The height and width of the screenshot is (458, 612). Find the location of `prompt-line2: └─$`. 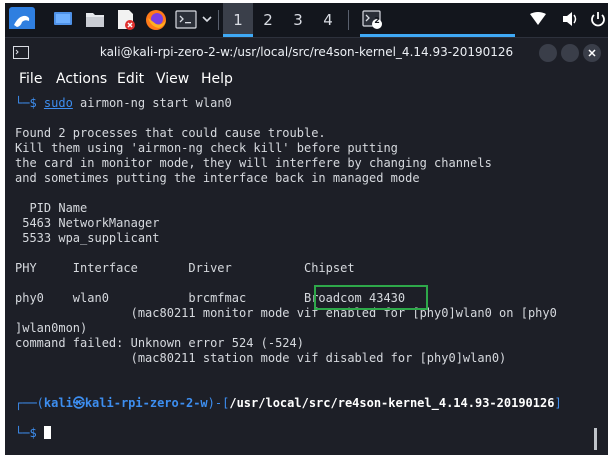

prompt-line2: └─$ is located at coordinates (29, 433).